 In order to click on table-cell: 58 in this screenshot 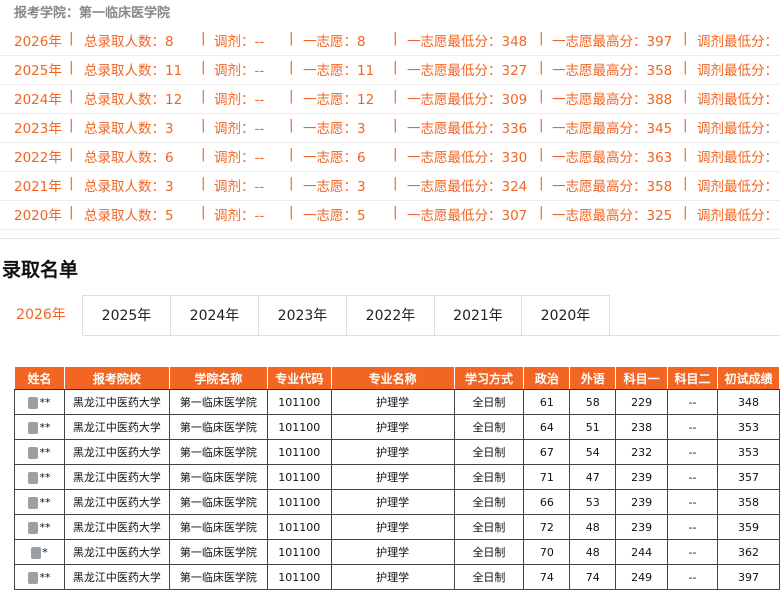, I will do `click(593, 402)`.